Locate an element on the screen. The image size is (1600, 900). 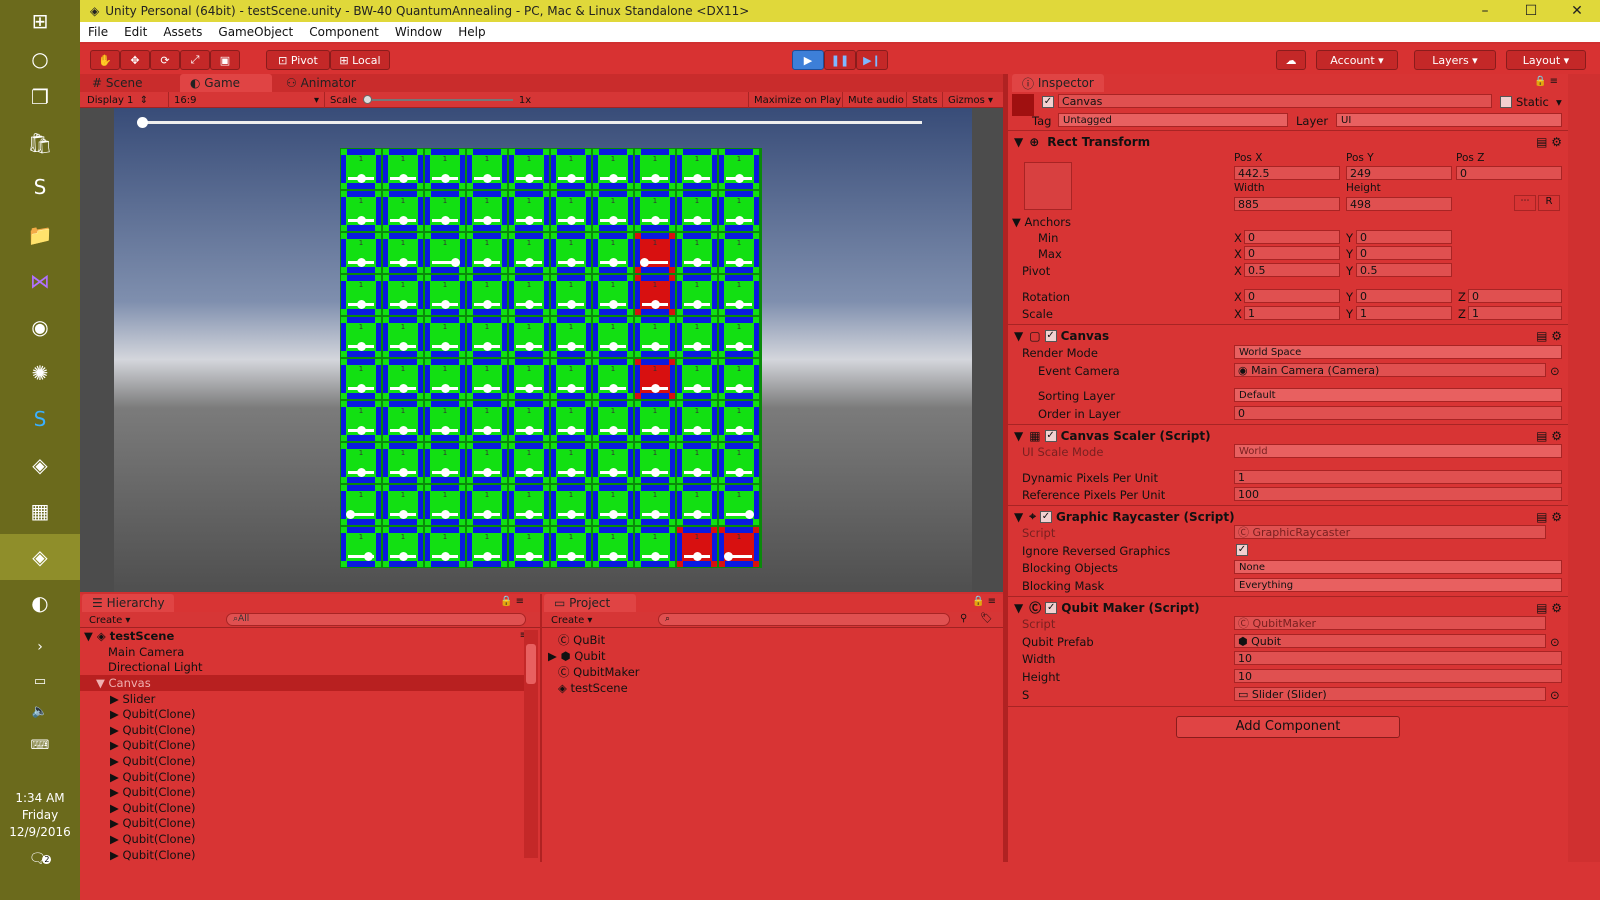
gizmos-dropdown: Gizmos ▾ is located at coordinates (970, 100).